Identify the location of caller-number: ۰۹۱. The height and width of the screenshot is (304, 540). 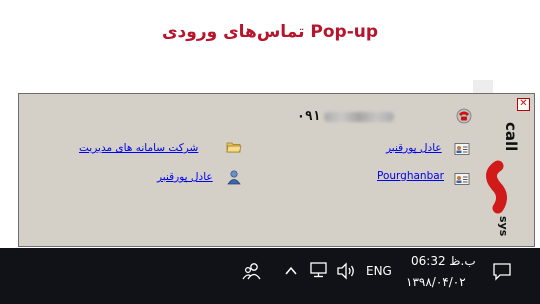
(346, 116).